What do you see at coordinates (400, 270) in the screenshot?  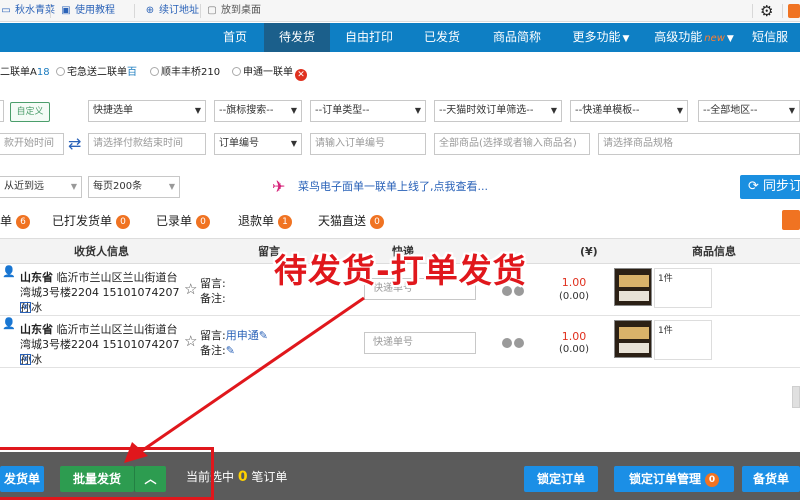 I see `annotation-callout: 待发货-打单发货` at bounding box center [400, 270].